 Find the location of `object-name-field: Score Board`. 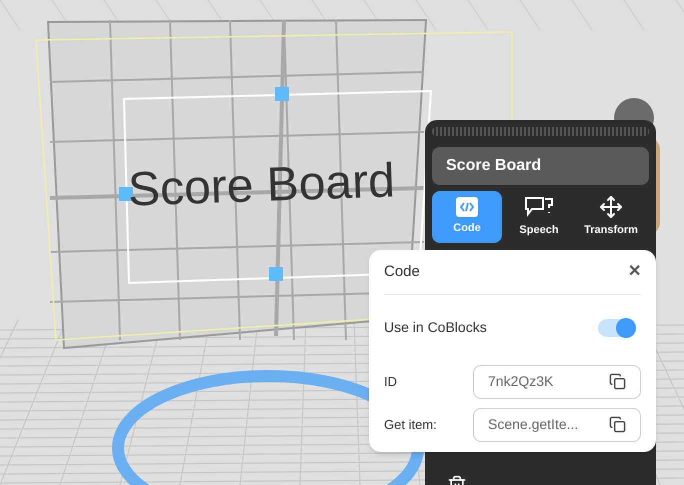

object-name-field: Score Board is located at coordinates (540, 166).